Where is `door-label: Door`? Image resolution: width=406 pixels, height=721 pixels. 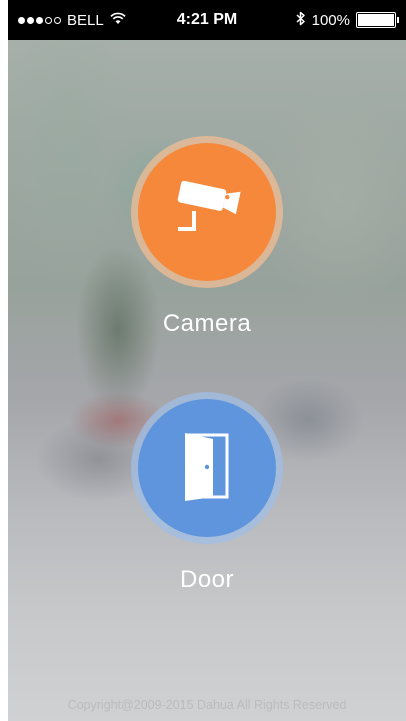
door-label: Door is located at coordinates (207, 580).